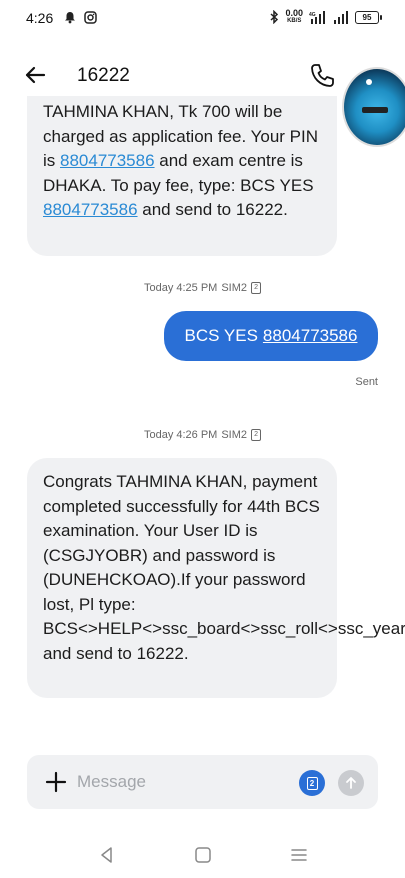 The width and height of the screenshot is (405, 878). Describe the element at coordinates (368, 17) in the screenshot. I see `battery-icon: 95` at that location.